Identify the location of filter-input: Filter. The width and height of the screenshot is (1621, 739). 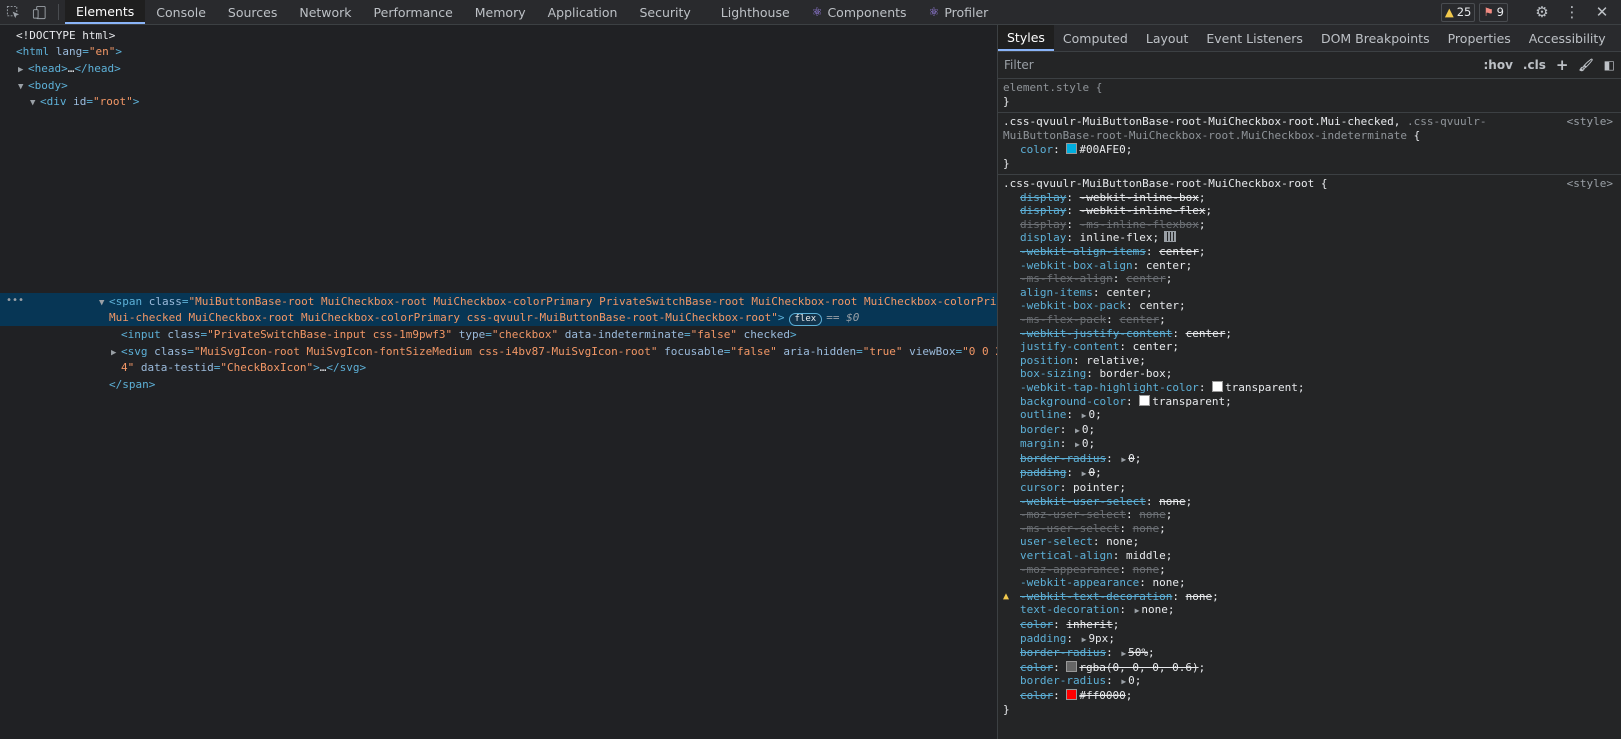
(1238, 65).